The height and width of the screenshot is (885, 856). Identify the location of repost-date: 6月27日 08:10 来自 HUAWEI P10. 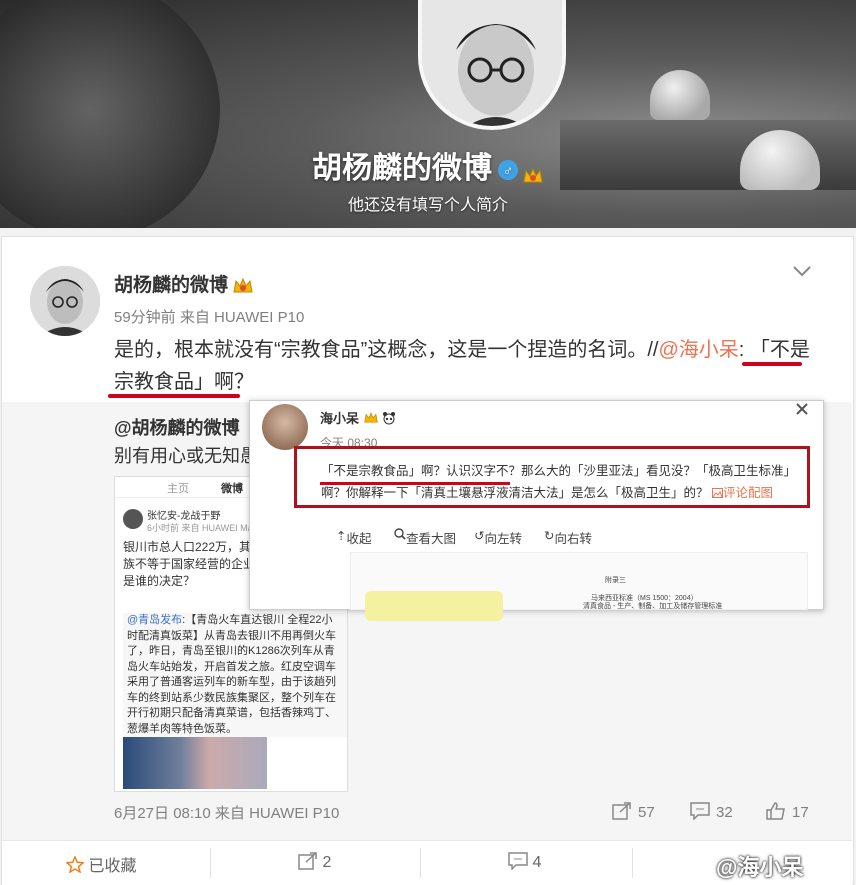
(226, 812).